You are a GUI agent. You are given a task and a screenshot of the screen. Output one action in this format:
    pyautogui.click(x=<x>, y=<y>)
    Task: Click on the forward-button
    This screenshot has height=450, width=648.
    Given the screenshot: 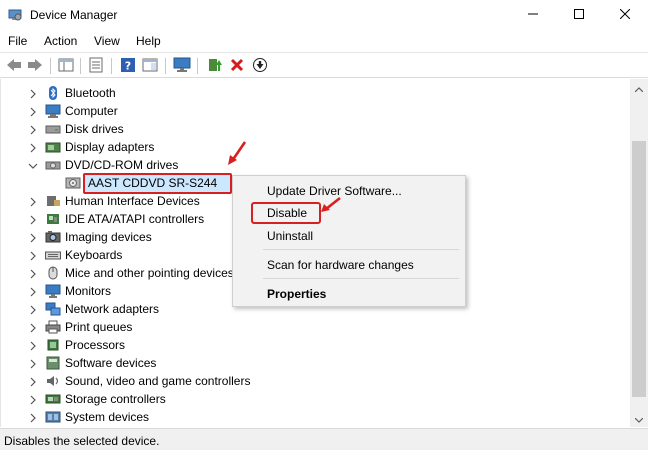 What is the action you would take?
    pyautogui.click(x=35, y=66)
    